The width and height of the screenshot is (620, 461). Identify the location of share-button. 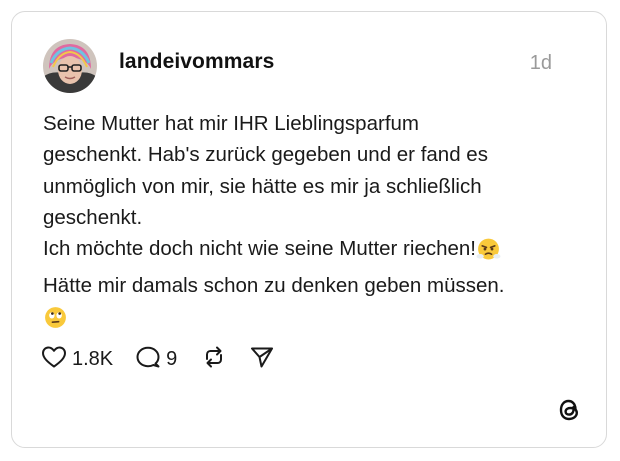
(262, 359).